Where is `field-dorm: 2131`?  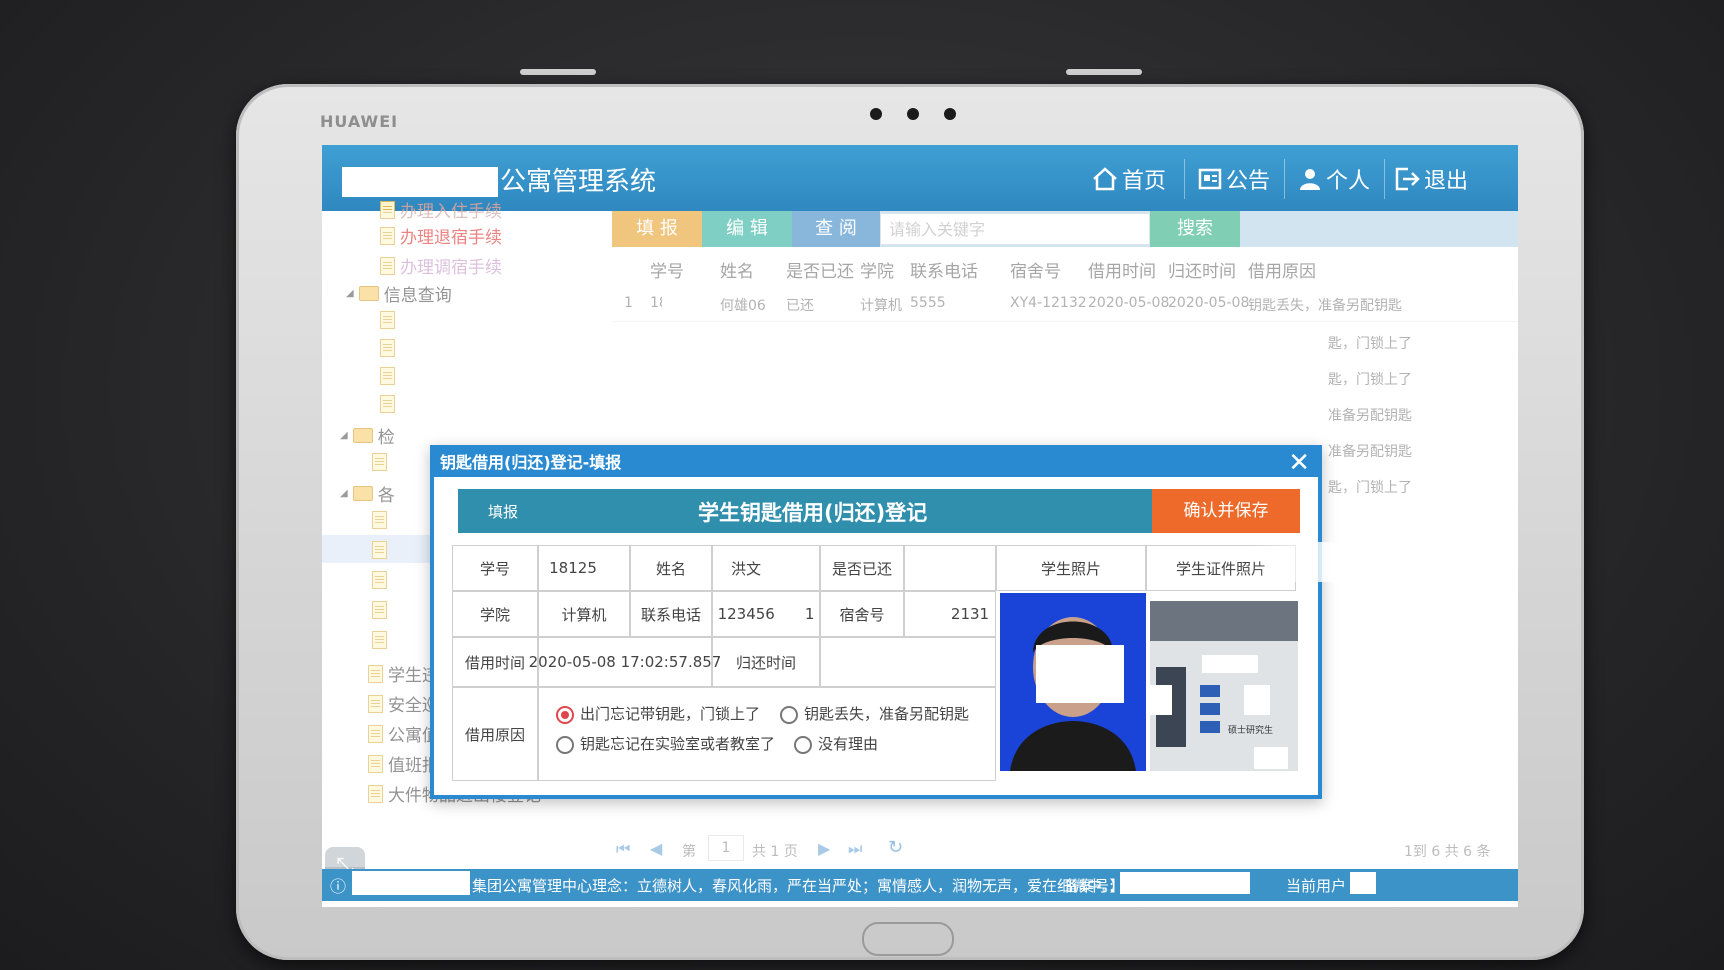
field-dorm: 2131 is located at coordinates (950, 614).